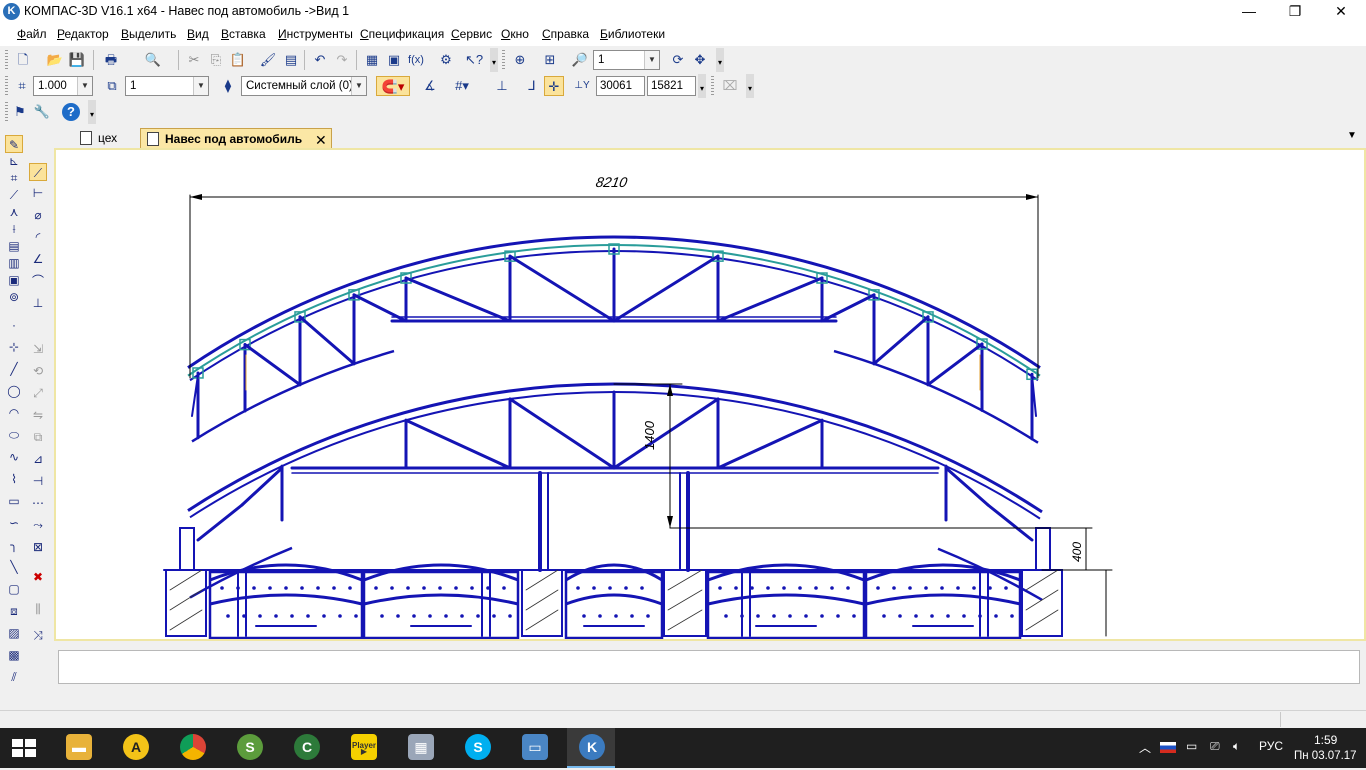 This screenshot has width=1366, height=770. Describe the element at coordinates (187, 549) in the screenshot. I see `support-left` at that location.